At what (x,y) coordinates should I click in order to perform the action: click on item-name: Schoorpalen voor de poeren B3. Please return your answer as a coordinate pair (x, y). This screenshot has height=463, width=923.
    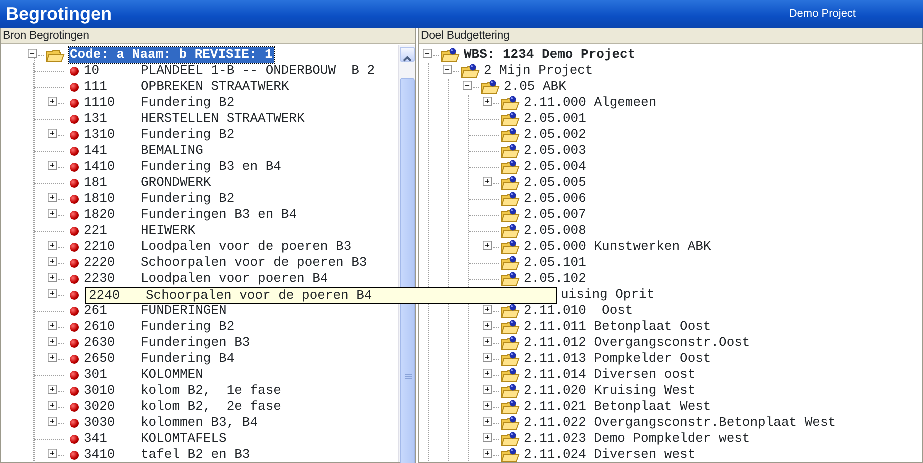
    Looking at the image, I should click on (254, 263).